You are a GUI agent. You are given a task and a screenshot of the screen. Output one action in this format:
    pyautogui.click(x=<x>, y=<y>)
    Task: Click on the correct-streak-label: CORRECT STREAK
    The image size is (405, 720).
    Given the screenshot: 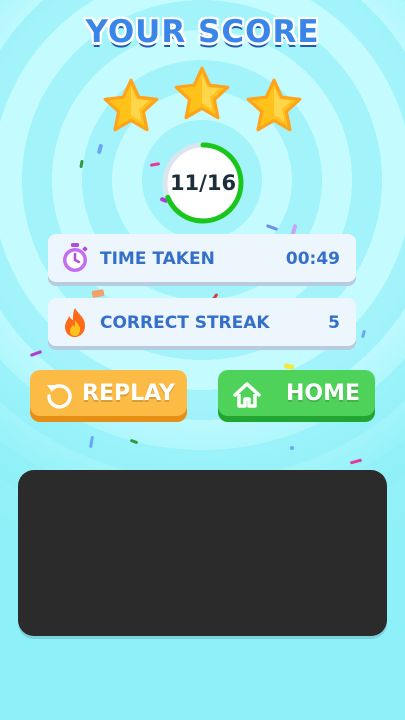 What is the action you would take?
    pyautogui.click(x=185, y=323)
    